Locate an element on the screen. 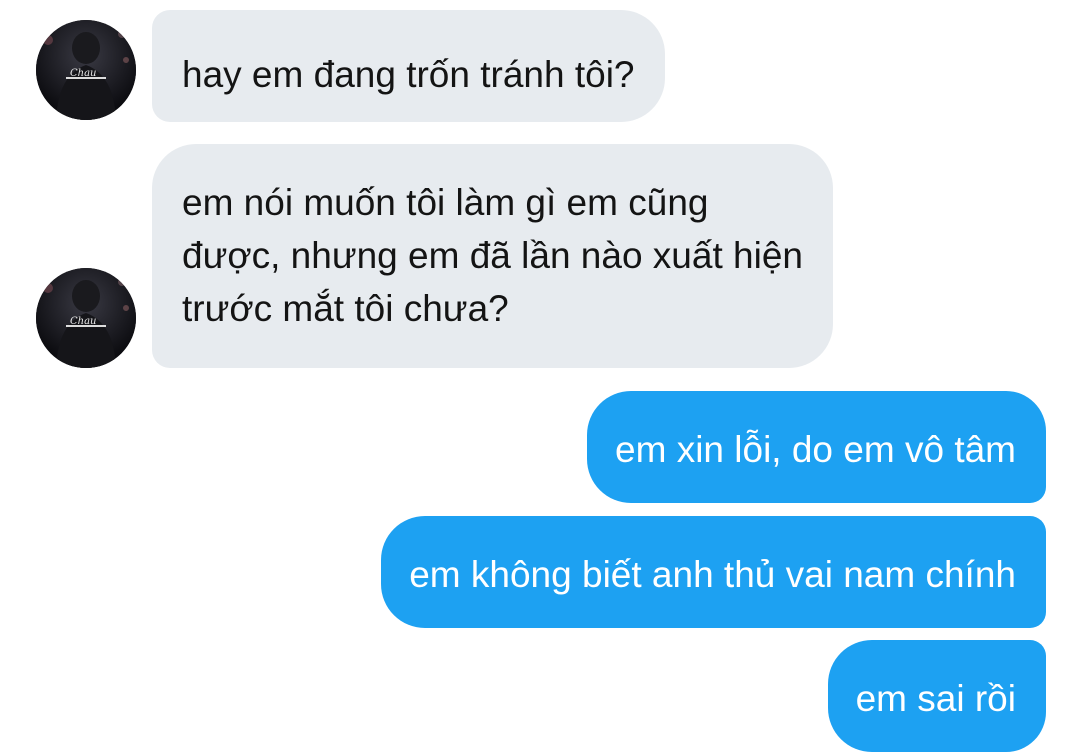 This screenshot has height=755, width=1080. message-text: em không biết anh thủ vai nam chính is located at coordinates (712, 574).